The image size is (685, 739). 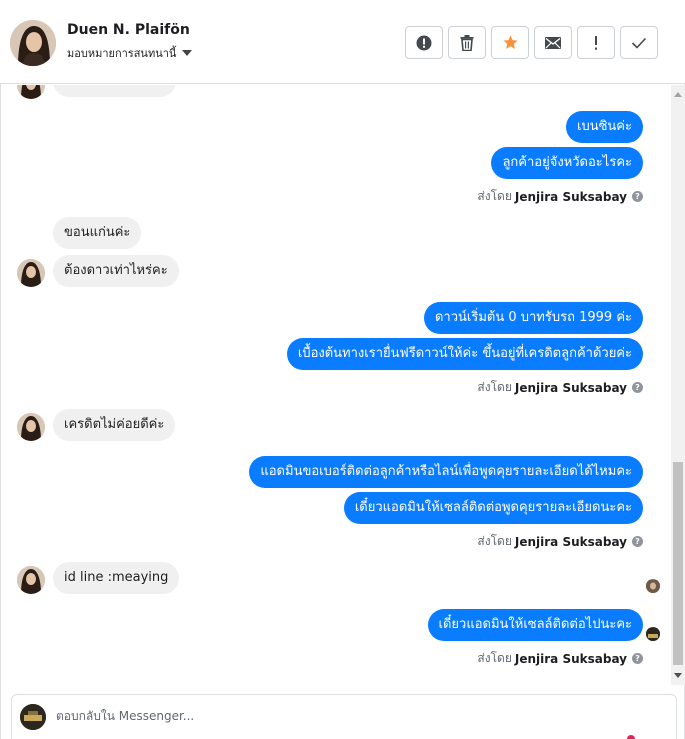 I want to click on message-bubble: id line :meaying, so click(x=116, y=578).